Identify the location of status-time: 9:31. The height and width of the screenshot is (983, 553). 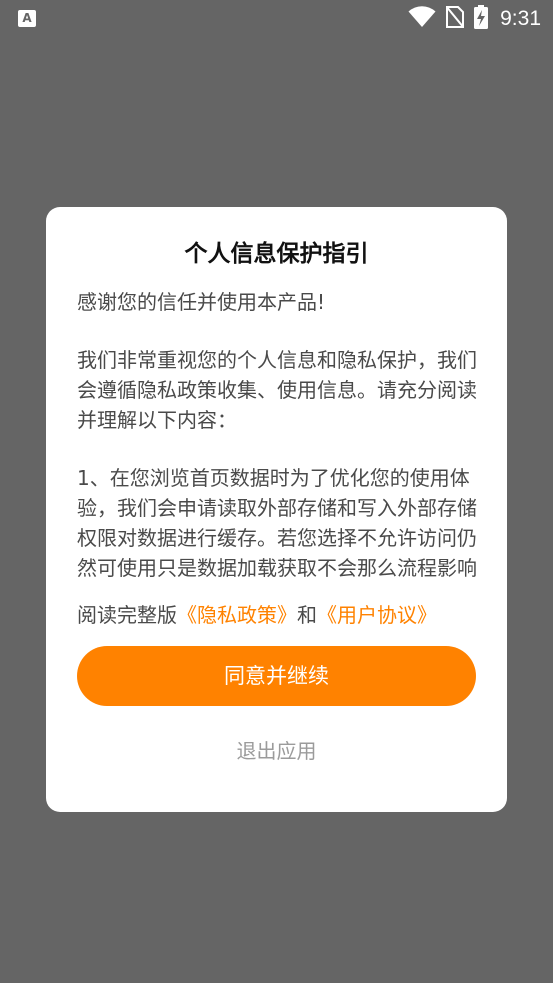
(520, 18).